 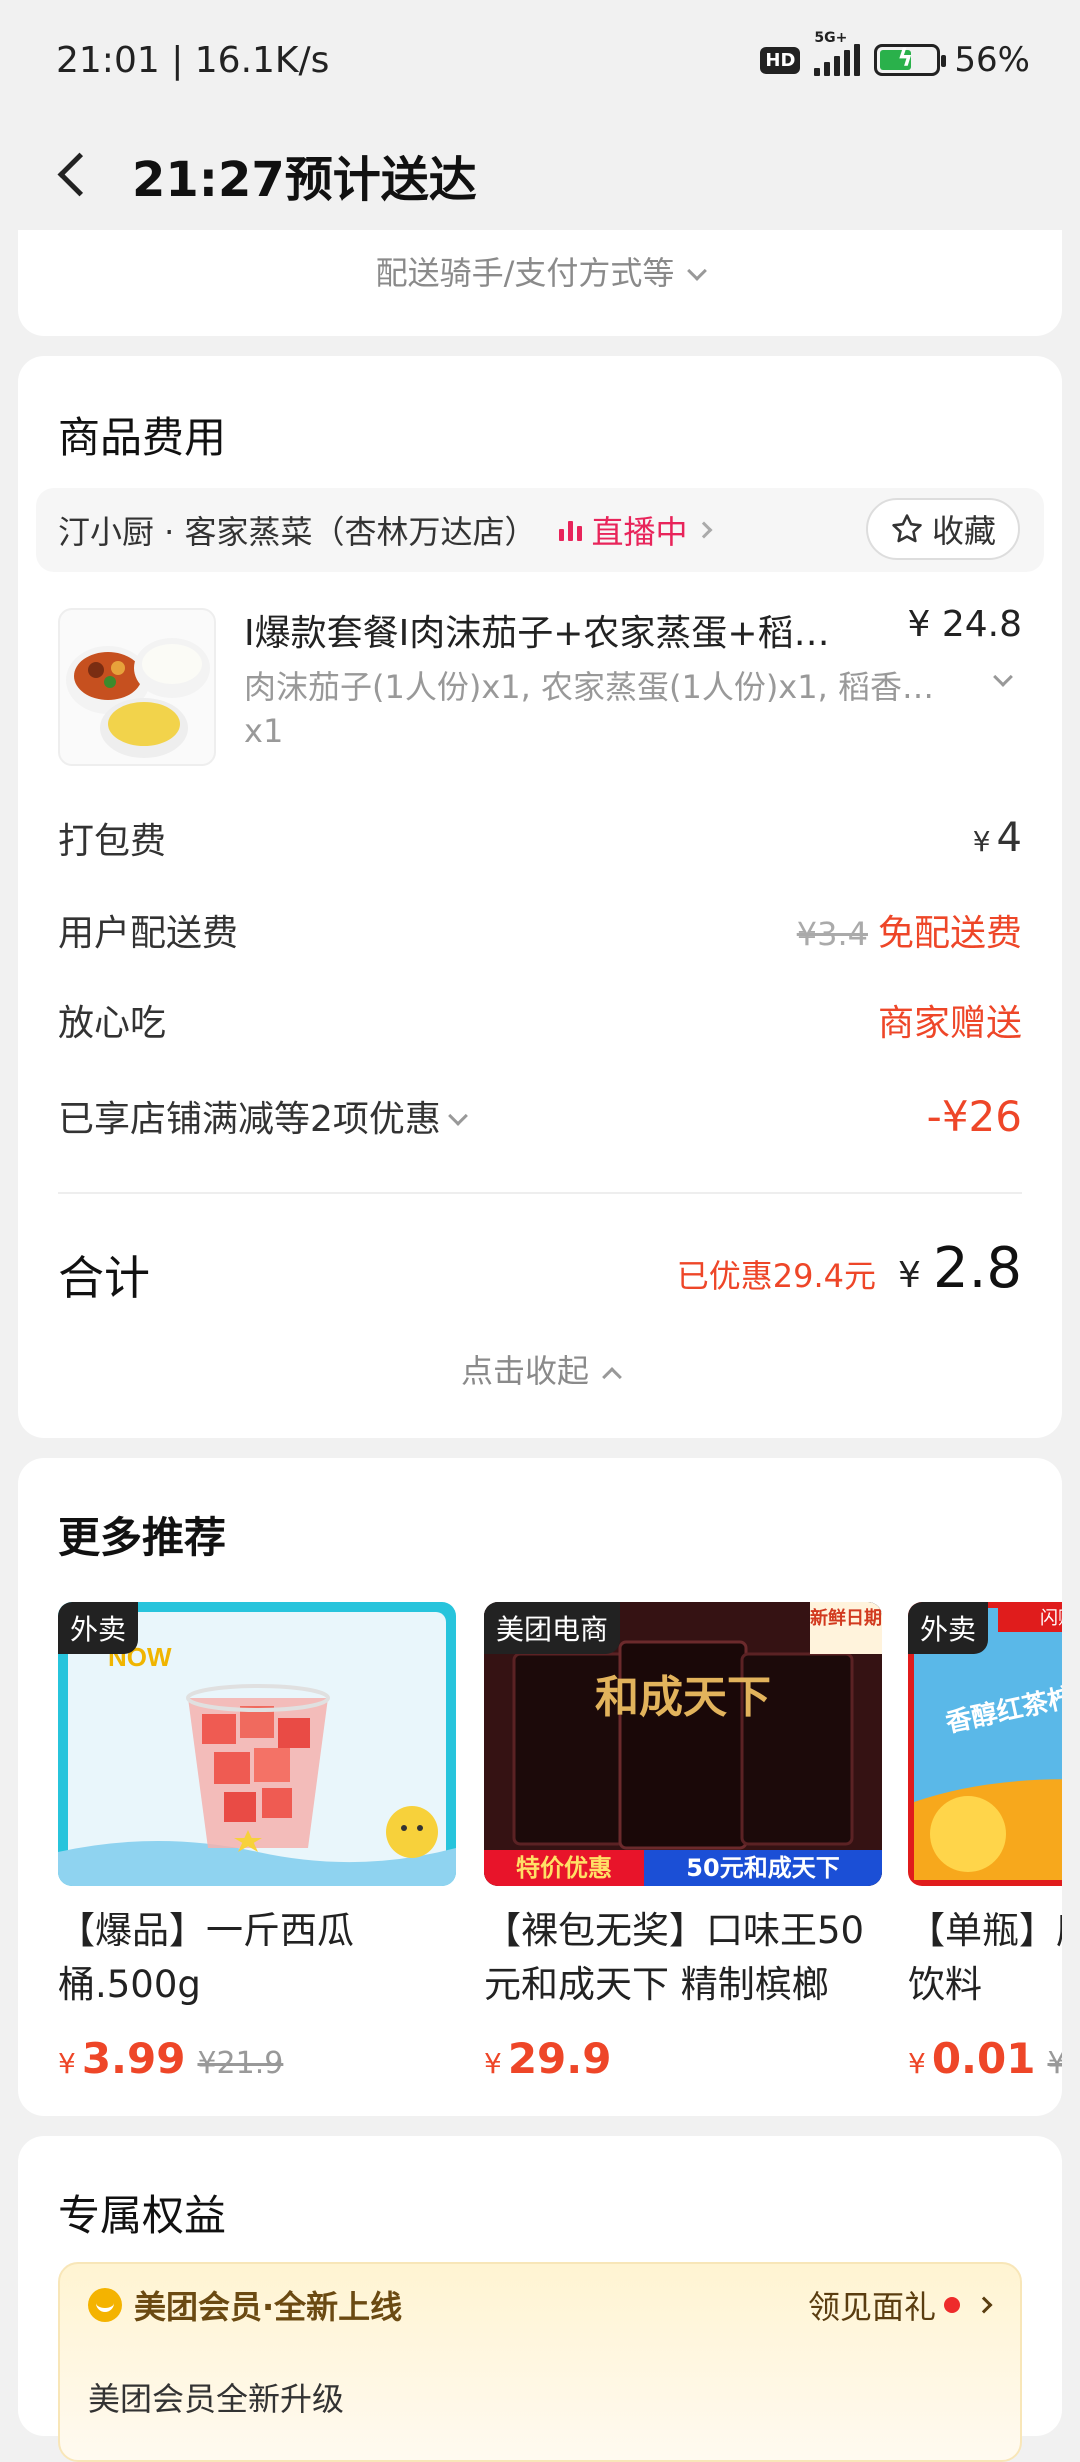 What do you see at coordinates (249, 1119) in the screenshot?
I see `discount-label: 已享店铺满减等2项优惠` at bounding box center [249, 1119].